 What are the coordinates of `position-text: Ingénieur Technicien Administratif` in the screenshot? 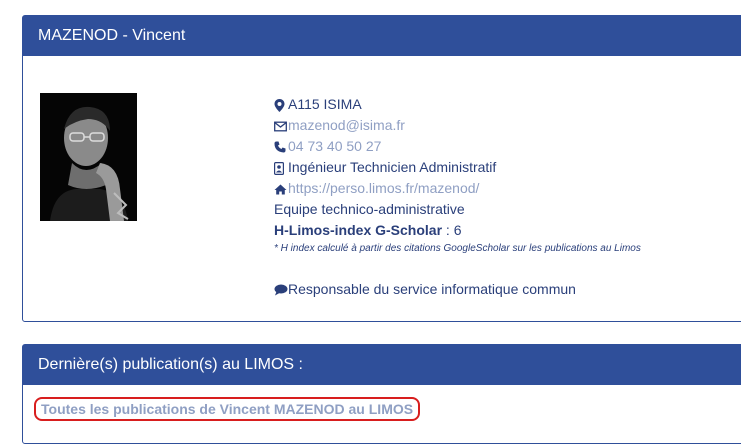 It's located at (392, 167).